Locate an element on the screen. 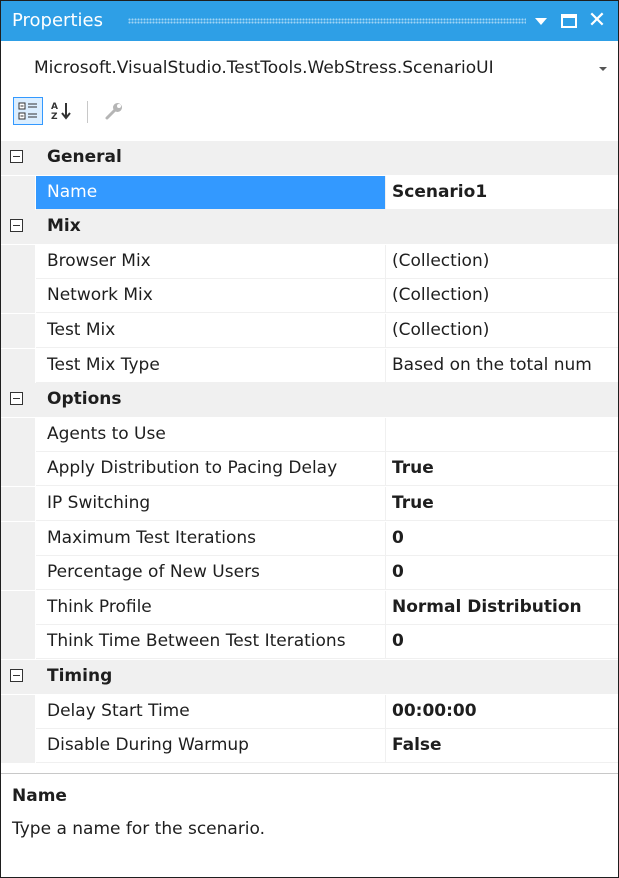 The image size is (619, 878). property-row: Name Scenario1 is located at coordinates (309, 192).